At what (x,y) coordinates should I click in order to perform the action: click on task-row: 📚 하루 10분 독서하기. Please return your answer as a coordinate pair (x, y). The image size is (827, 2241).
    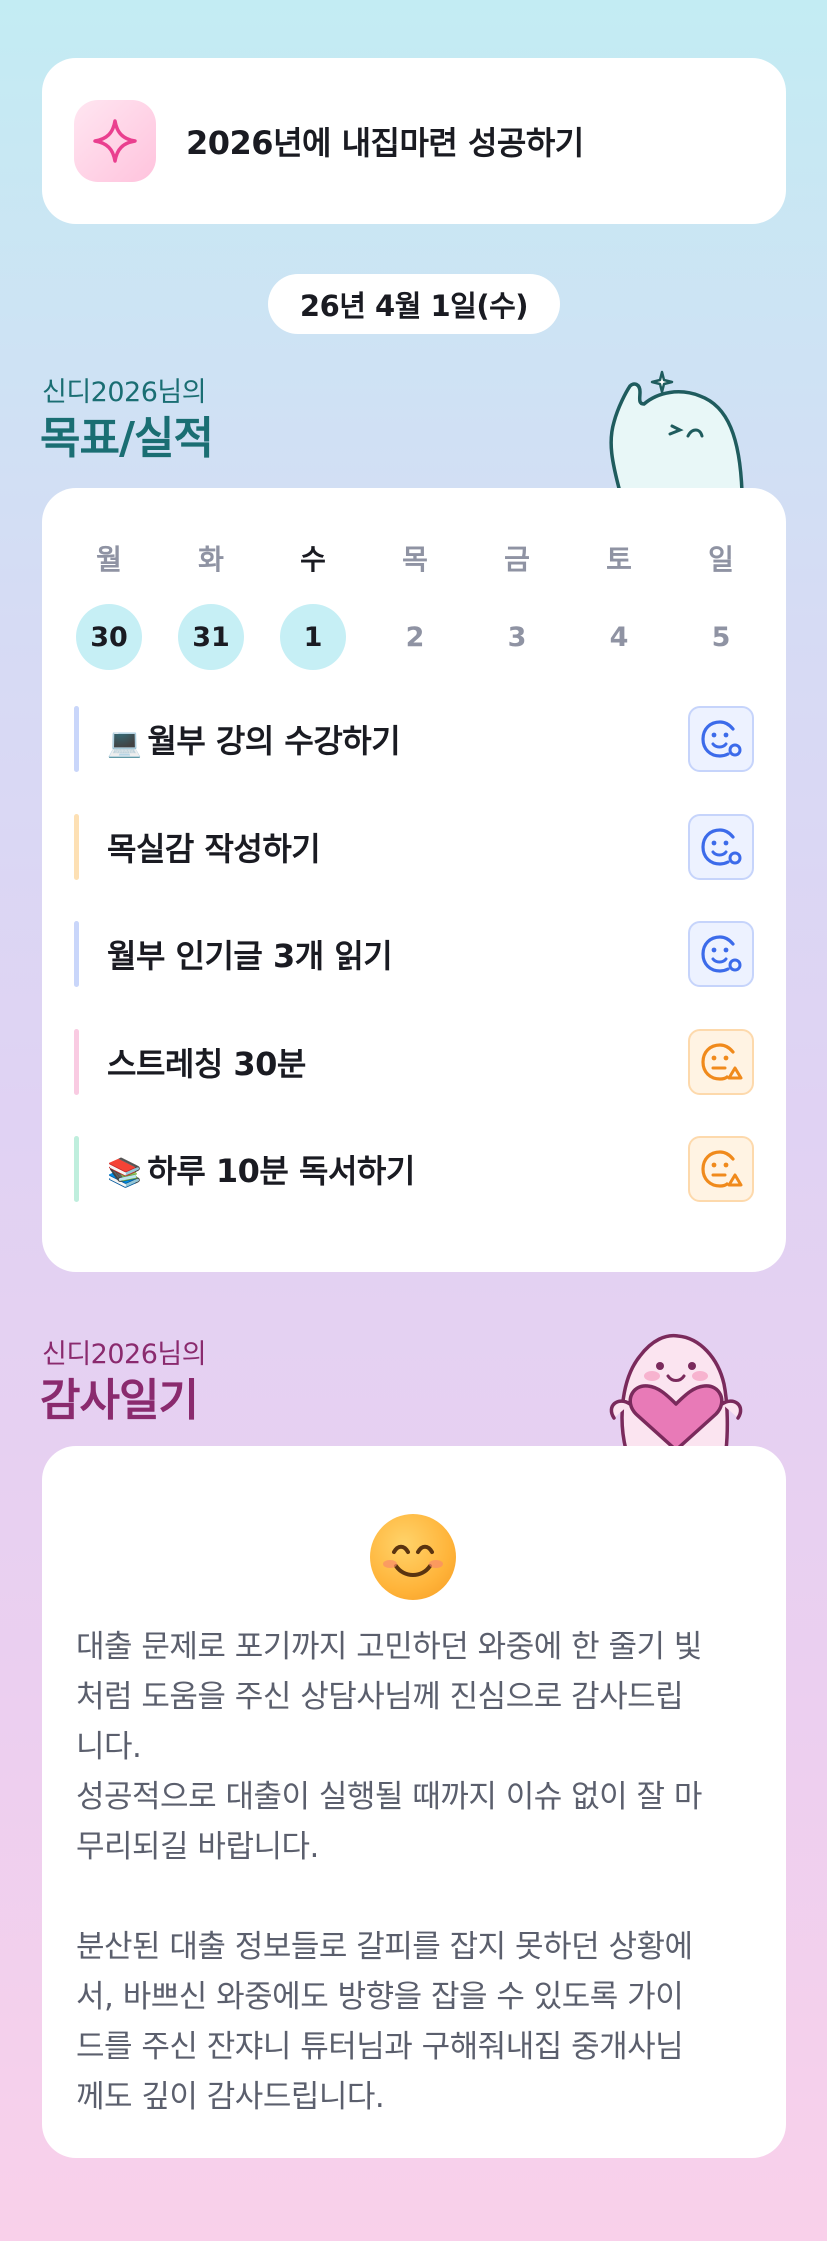
    Looking at the image, I should click on (414, 1169).